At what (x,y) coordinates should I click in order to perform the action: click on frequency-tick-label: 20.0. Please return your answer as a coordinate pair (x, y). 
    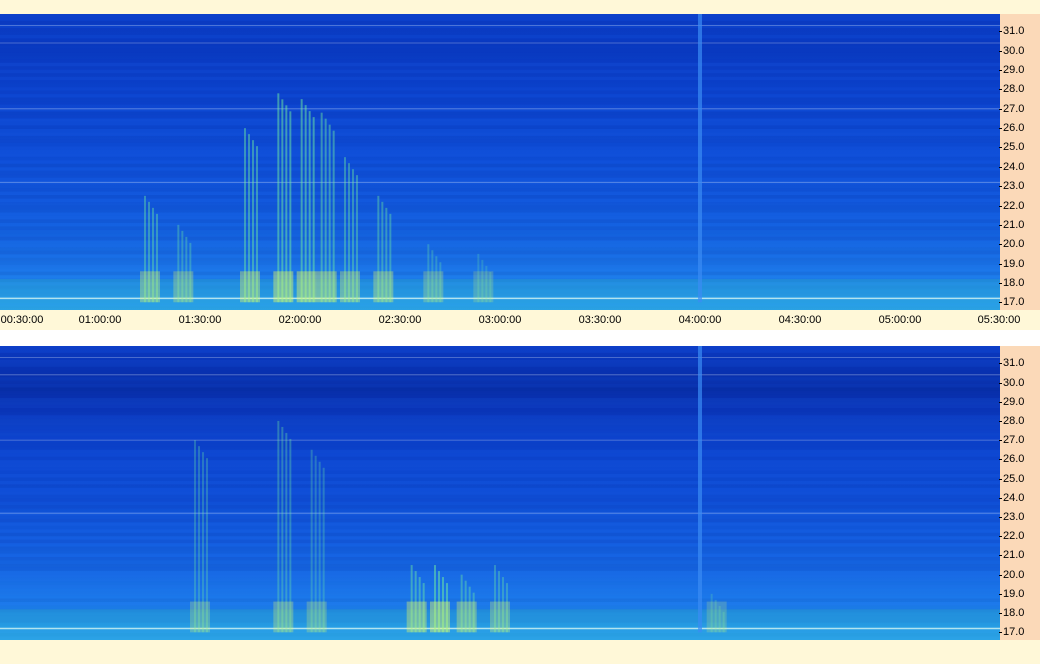
    Looking at the image, I should click on (1011, 574).